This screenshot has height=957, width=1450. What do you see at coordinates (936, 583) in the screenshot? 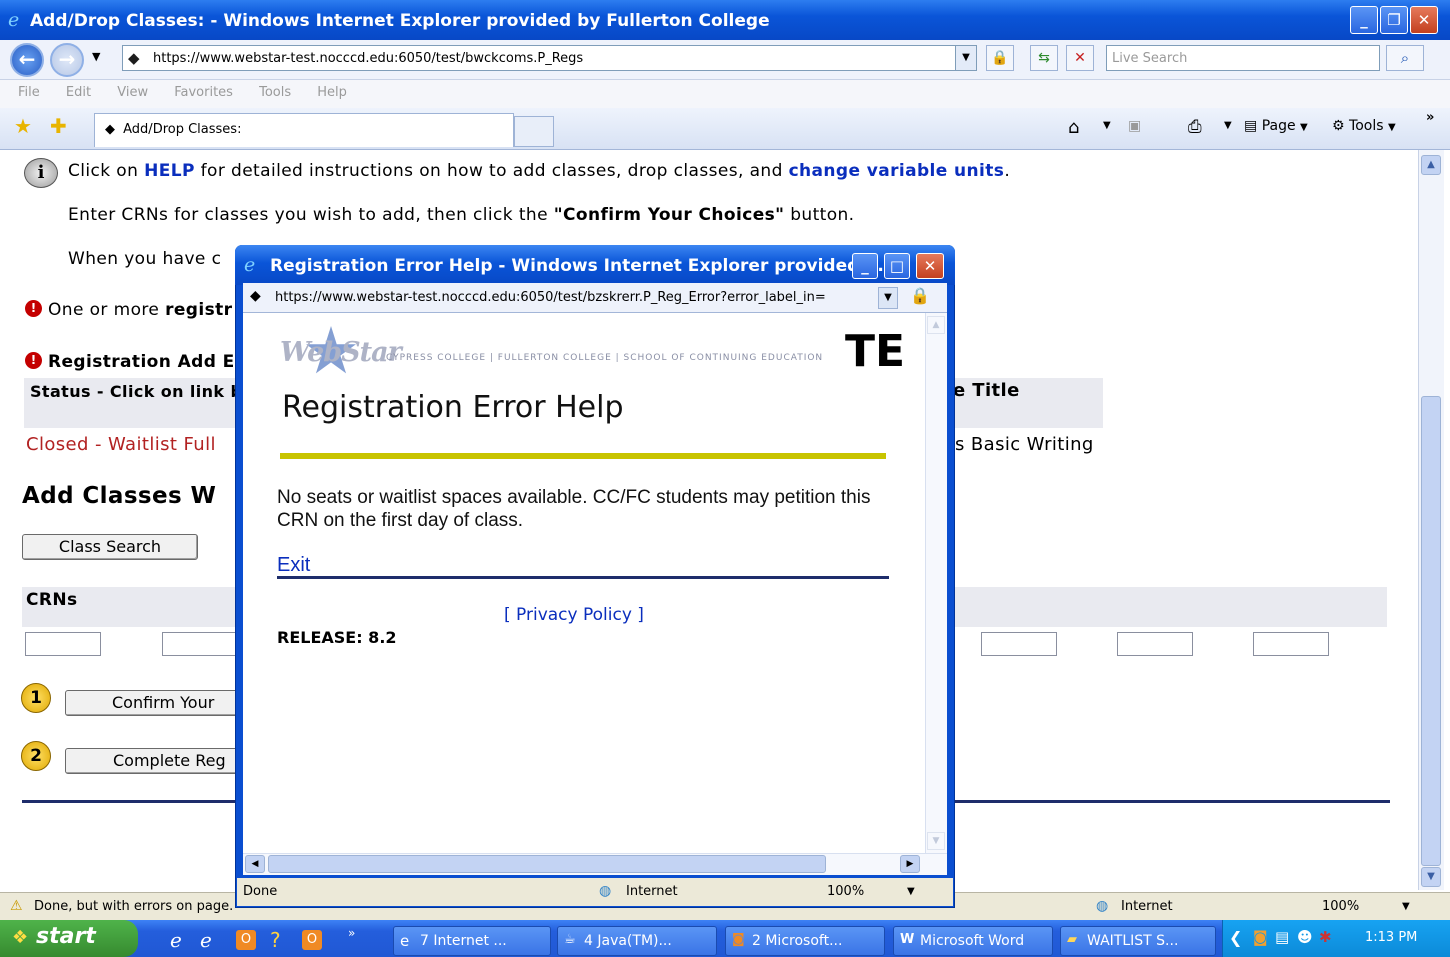
I see `popup-vertical-scrollbar` at bounding box center [936, 583].